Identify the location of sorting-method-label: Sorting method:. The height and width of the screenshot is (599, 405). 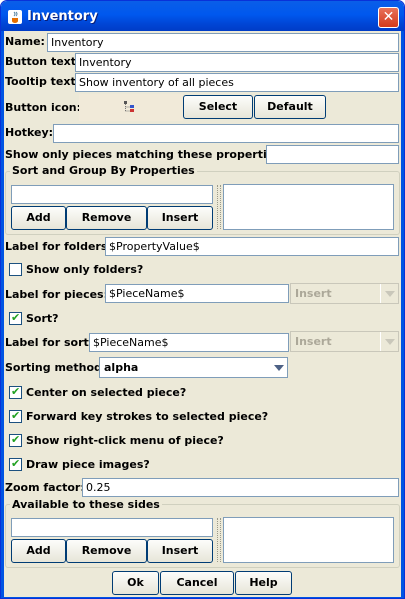
(56, 367).